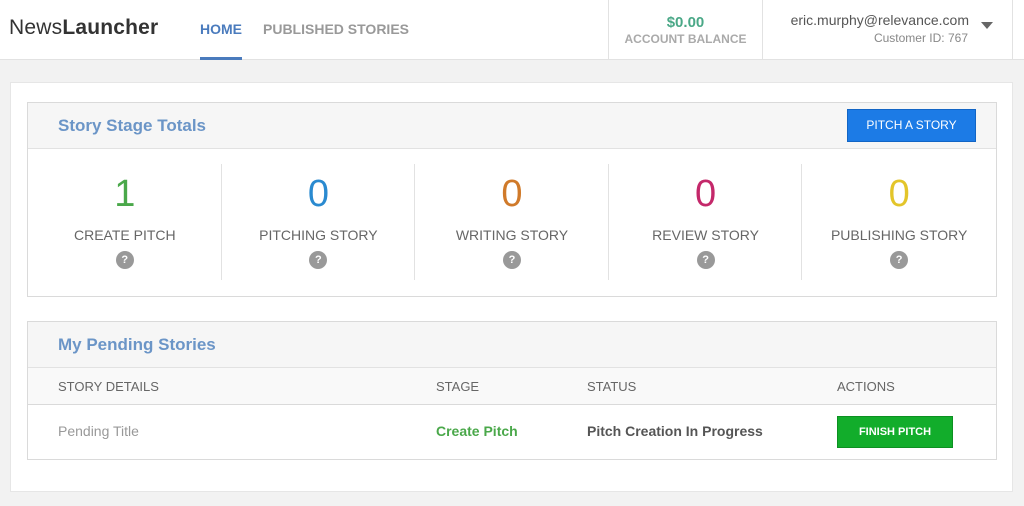 The height and width of the screenshot is (506, 1024). Describe the element at coordinates (125, 194) in the screenshot. I see `stage-count: 1` at that location.